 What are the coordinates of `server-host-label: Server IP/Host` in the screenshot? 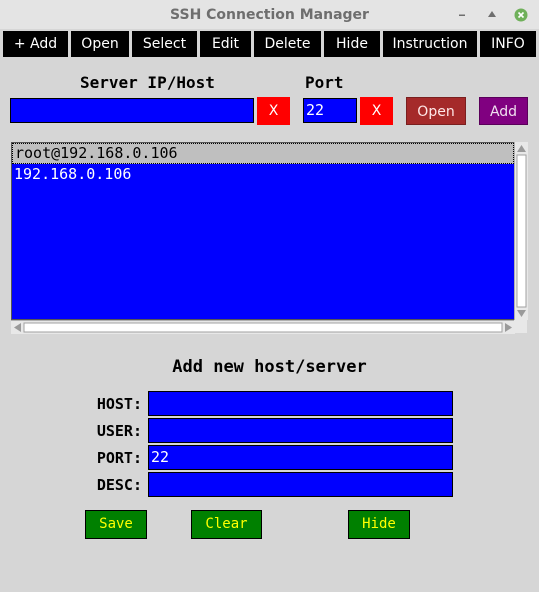 It's located at (147, 82).